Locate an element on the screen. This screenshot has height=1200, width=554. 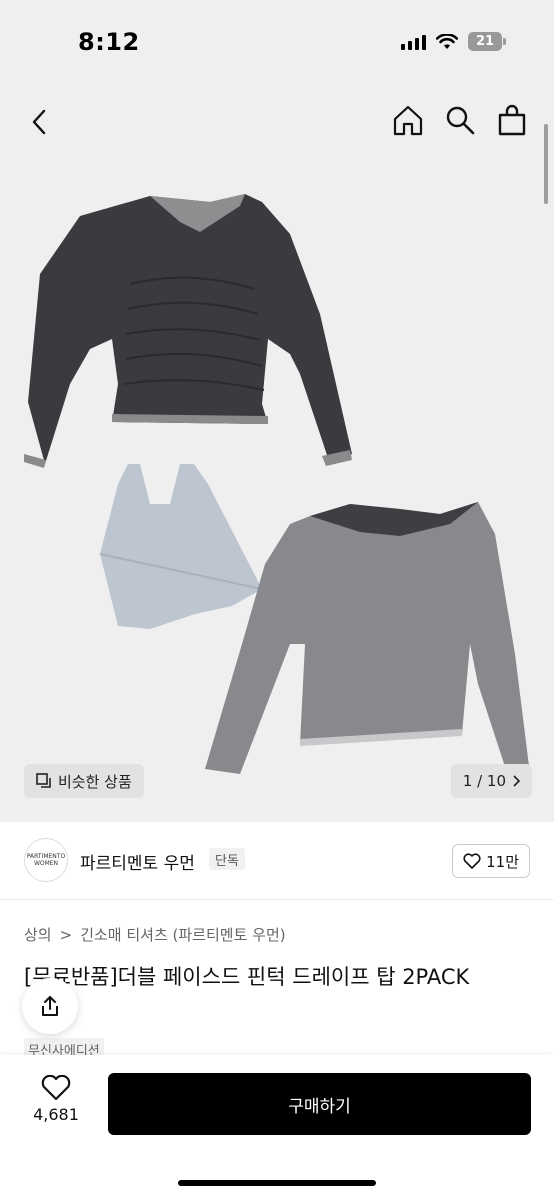
battery-icon: 21 is located at coordinates (487, 41).